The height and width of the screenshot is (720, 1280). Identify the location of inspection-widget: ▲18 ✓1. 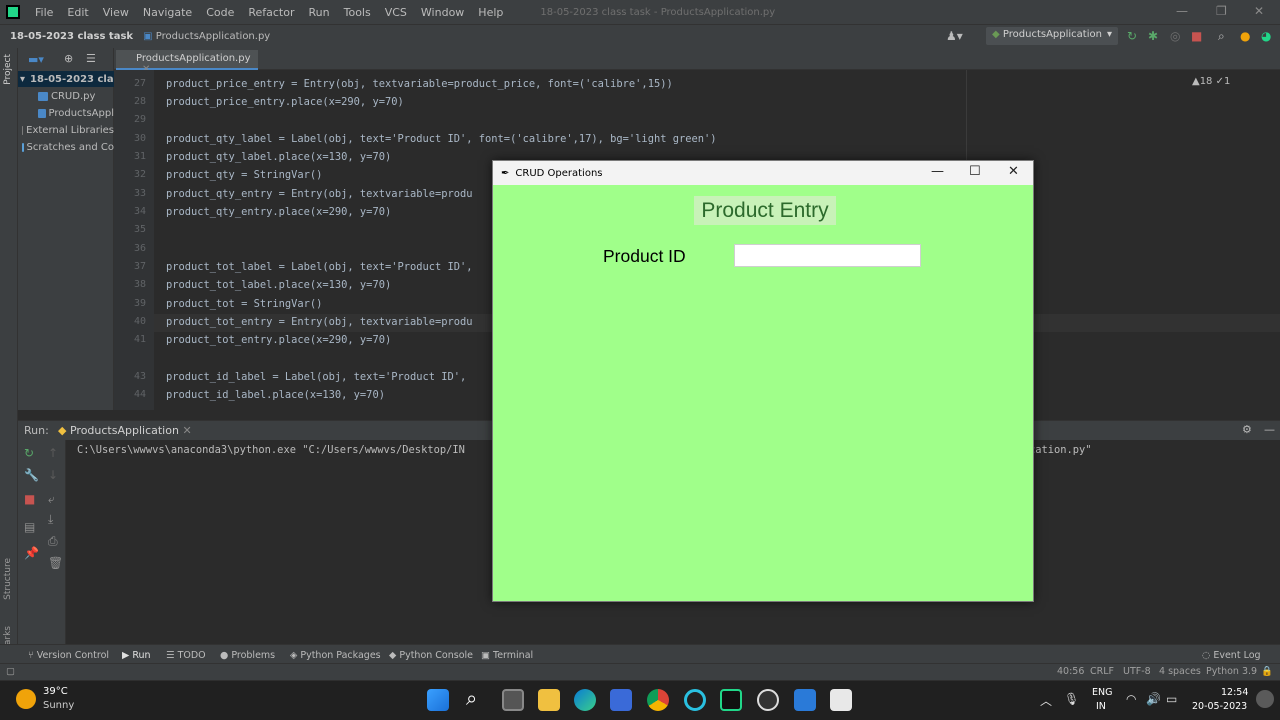
(1211, 81).